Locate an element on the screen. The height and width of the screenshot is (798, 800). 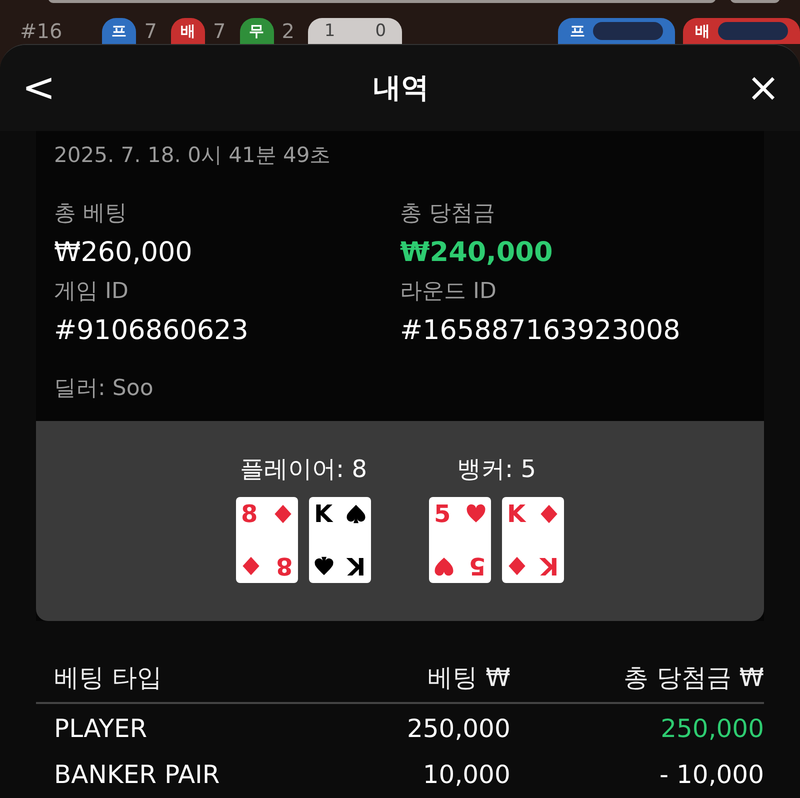
playing-card: 5 5 is located at coordinates (460, 540).